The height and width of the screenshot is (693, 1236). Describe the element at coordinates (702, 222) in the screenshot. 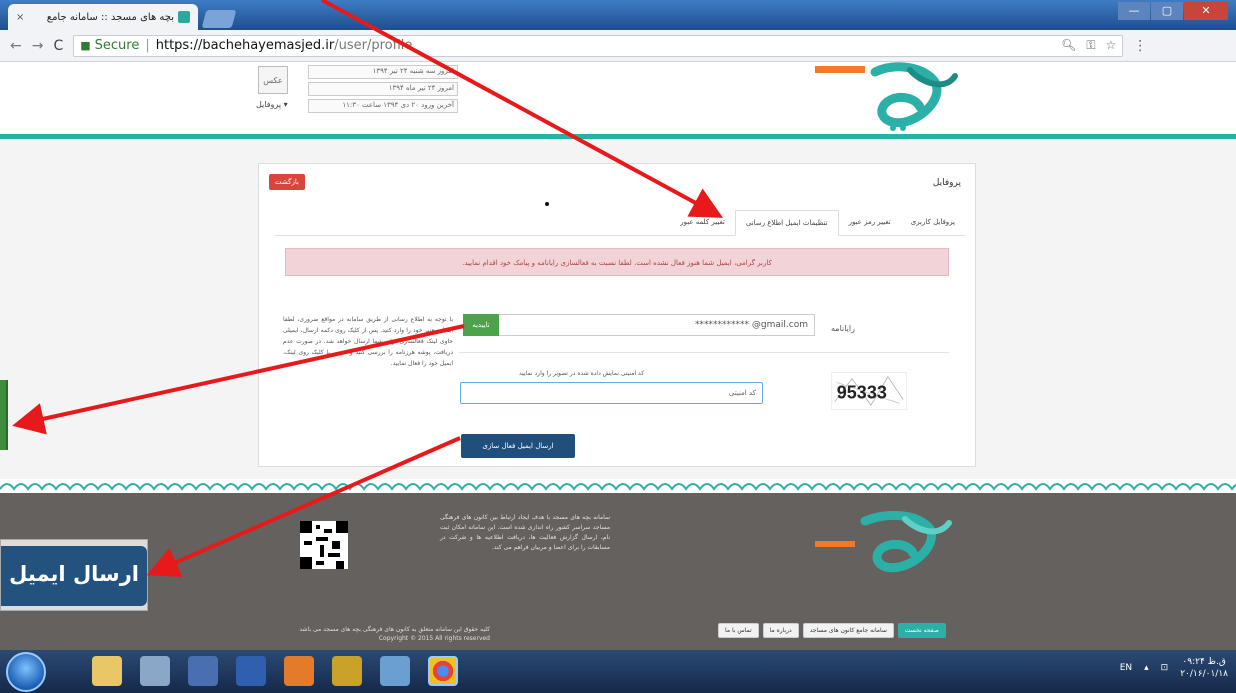

I see `tab-change-pass-word: تغییر کلمه عبور` at that location.